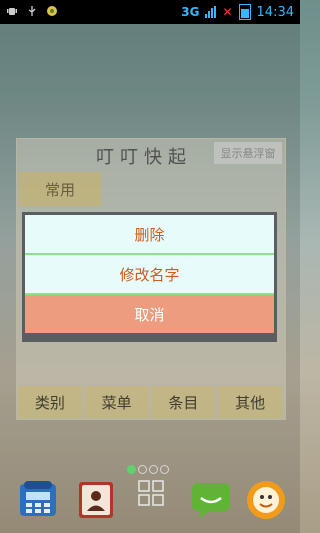 The image size is (320, 533). I want to click on page-dot-active, so click(131, 469).